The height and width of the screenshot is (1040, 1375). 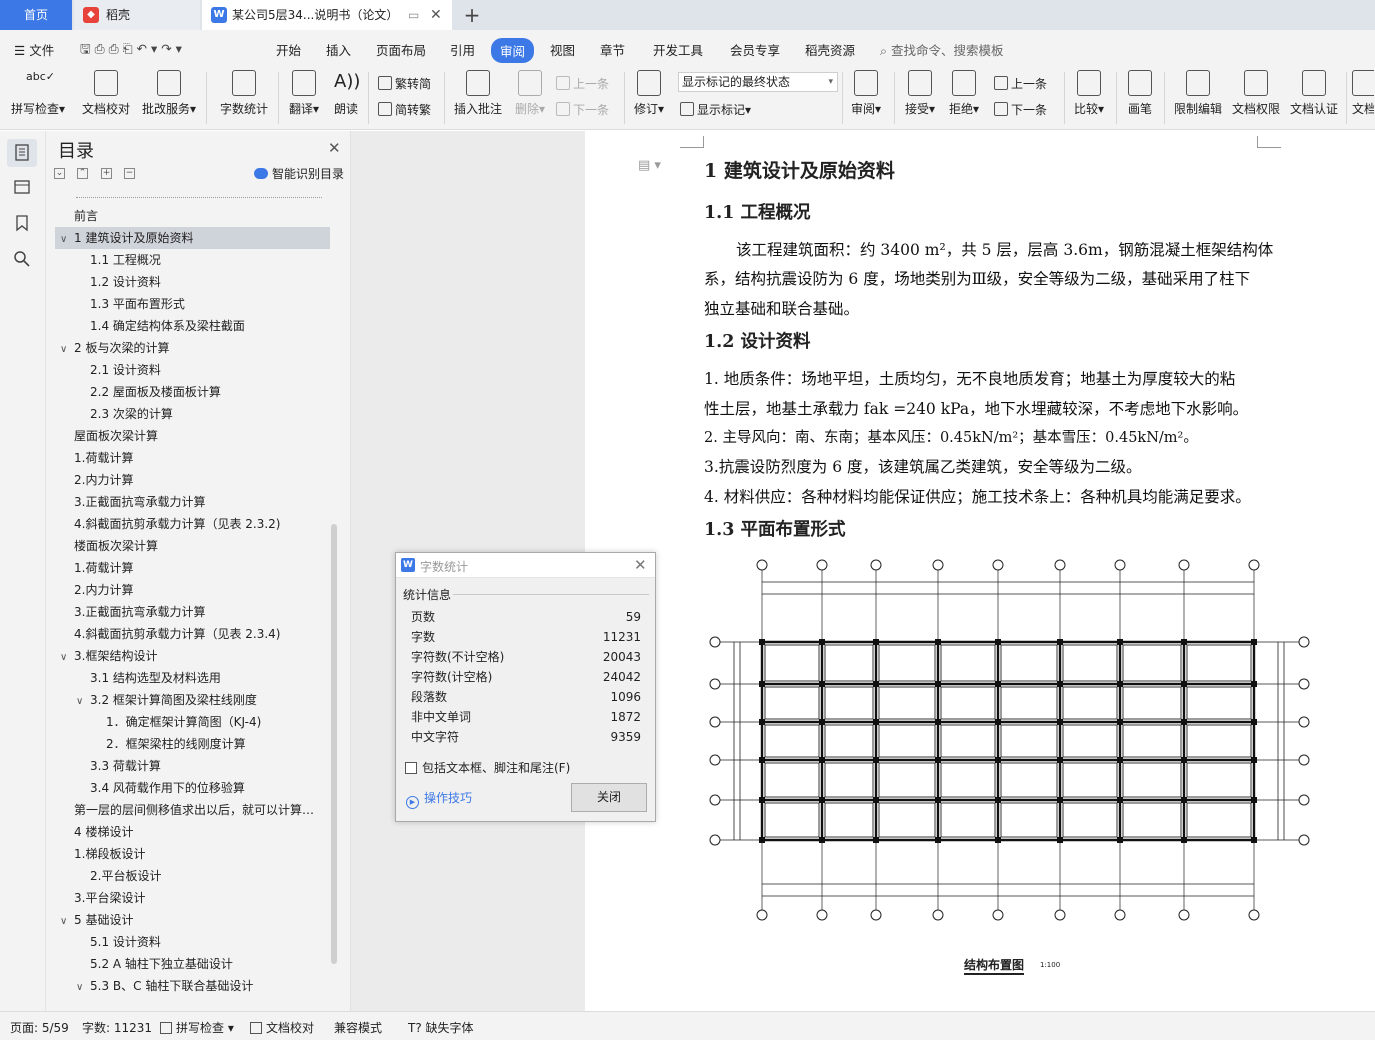 What do you see at coordinates (338, 49) in the screenshot?
I see `menu-insert: 插入` at bounding box center [338, 49].